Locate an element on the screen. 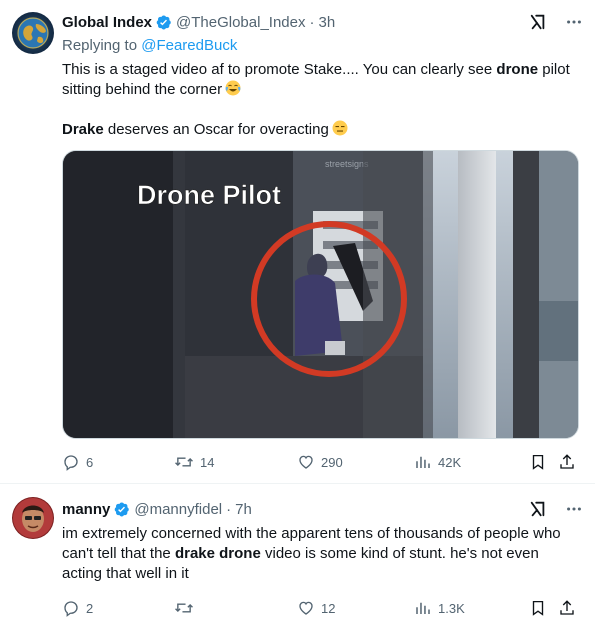 Image resolution: width=595 pixels, height=623 pixels. bold-words: drake drone is located at coordinates (217, 553).